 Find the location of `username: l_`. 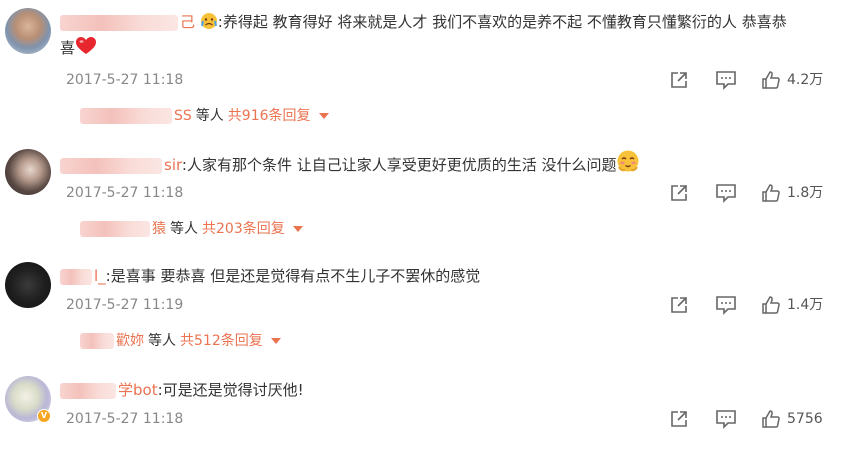

username: l_ is located at coordinates (100, 276).